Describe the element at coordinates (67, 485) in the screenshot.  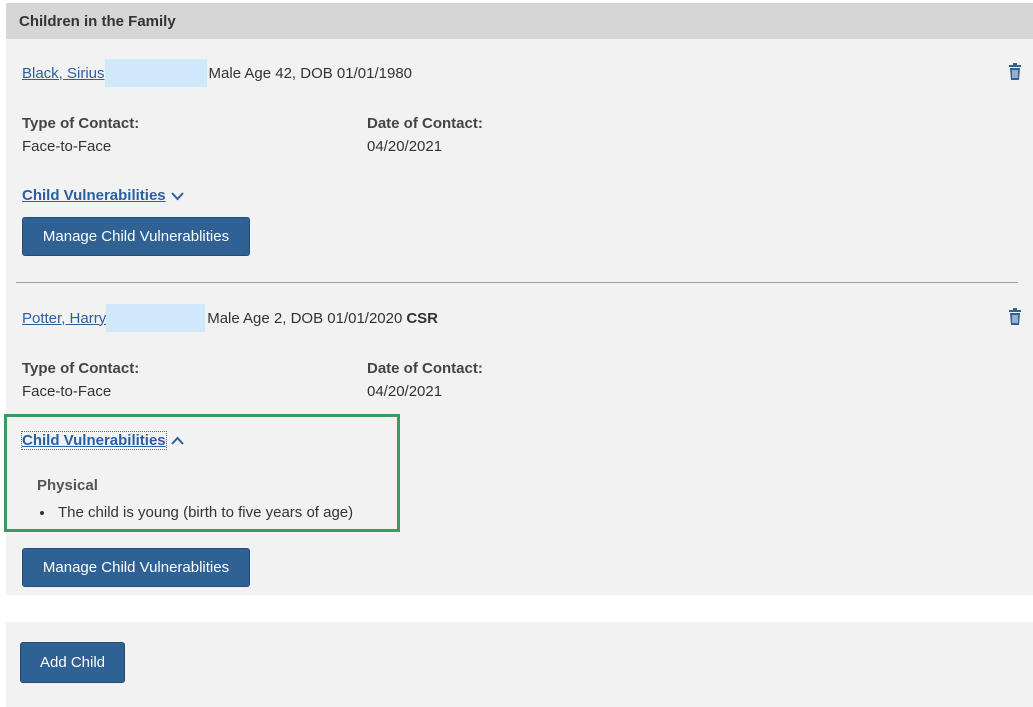
I see `vulnerability-category: Physical` at that location.